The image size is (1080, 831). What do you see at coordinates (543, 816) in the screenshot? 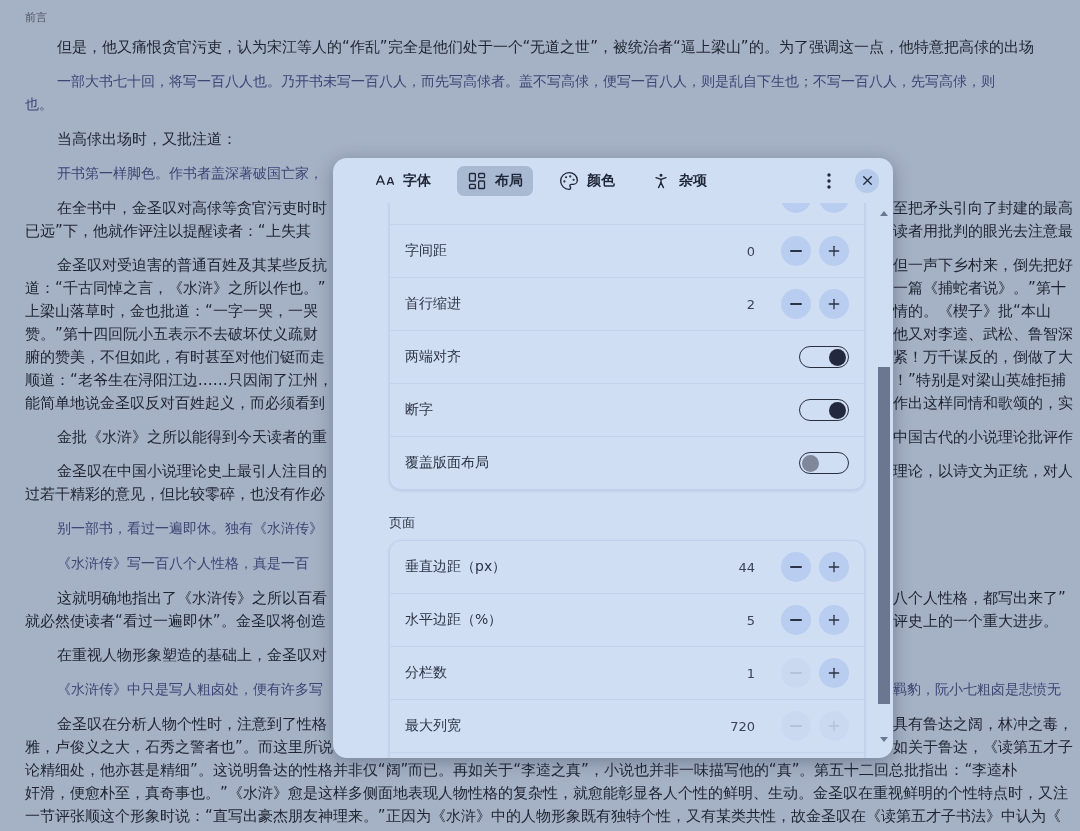
I see `body-text: 一节评张顺这个形象时说：“直写出豪杰朋友神理来。”正因为《水浒》中的人物形象既有独特个性，又有某类共性，故金圣叹在《读第五才子书法》中认为《` at bounding box center [543, 816].